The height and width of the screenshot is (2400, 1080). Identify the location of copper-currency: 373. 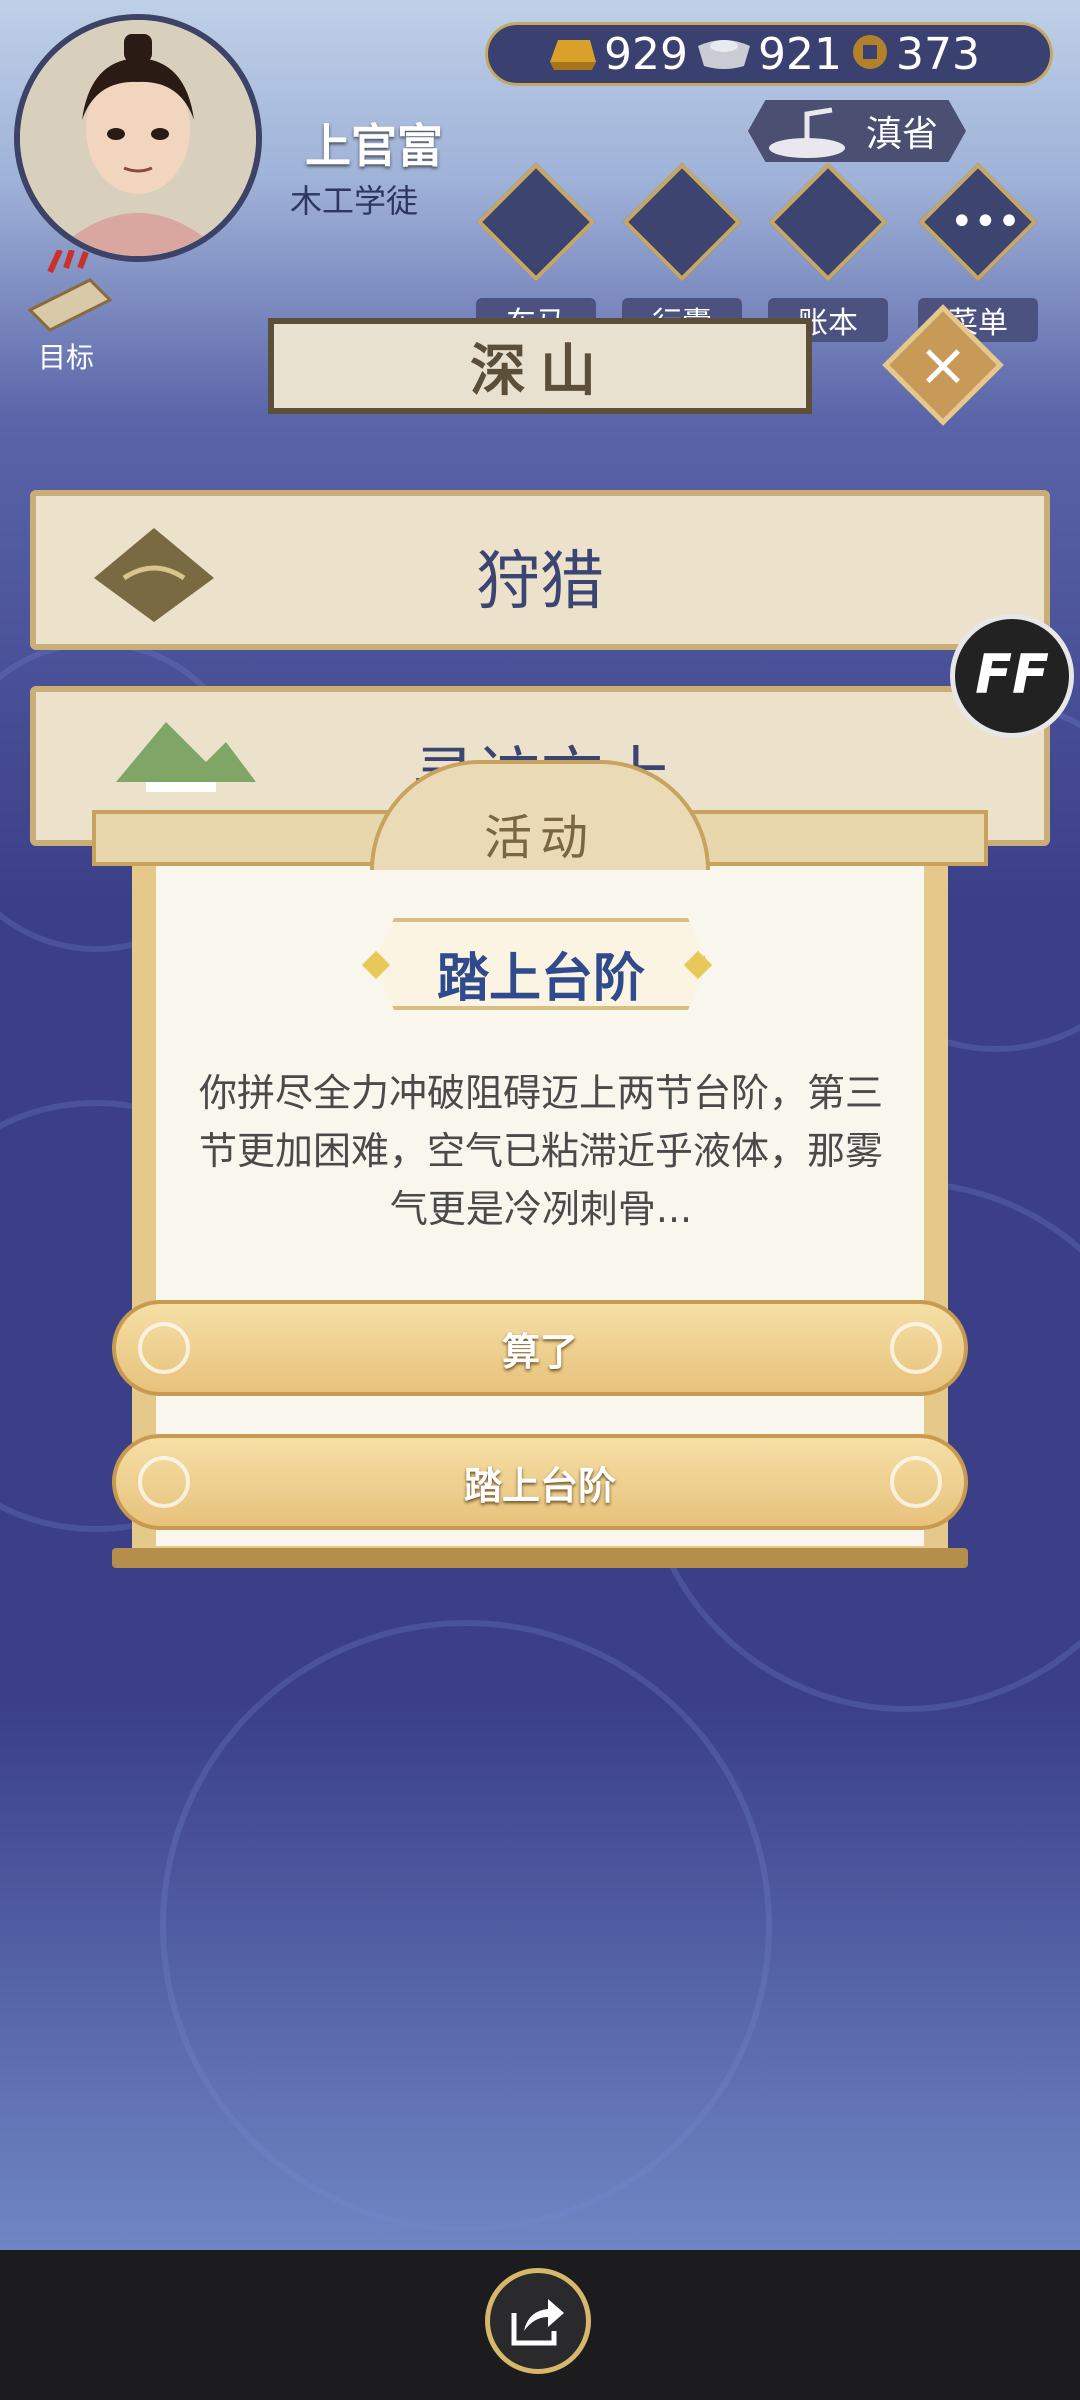
(915, 54).